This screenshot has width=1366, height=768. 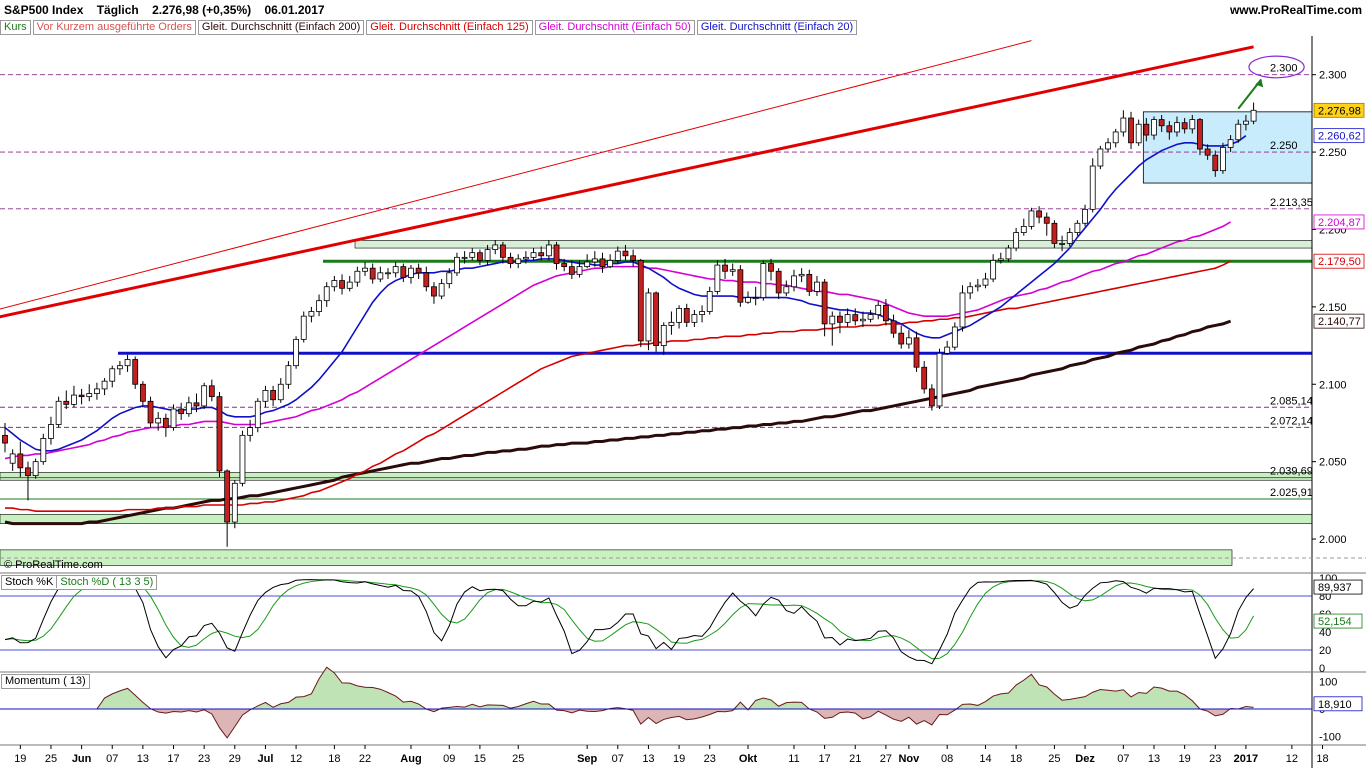 I want to click on x-tick-label: 09, so click(x=449, y=759).